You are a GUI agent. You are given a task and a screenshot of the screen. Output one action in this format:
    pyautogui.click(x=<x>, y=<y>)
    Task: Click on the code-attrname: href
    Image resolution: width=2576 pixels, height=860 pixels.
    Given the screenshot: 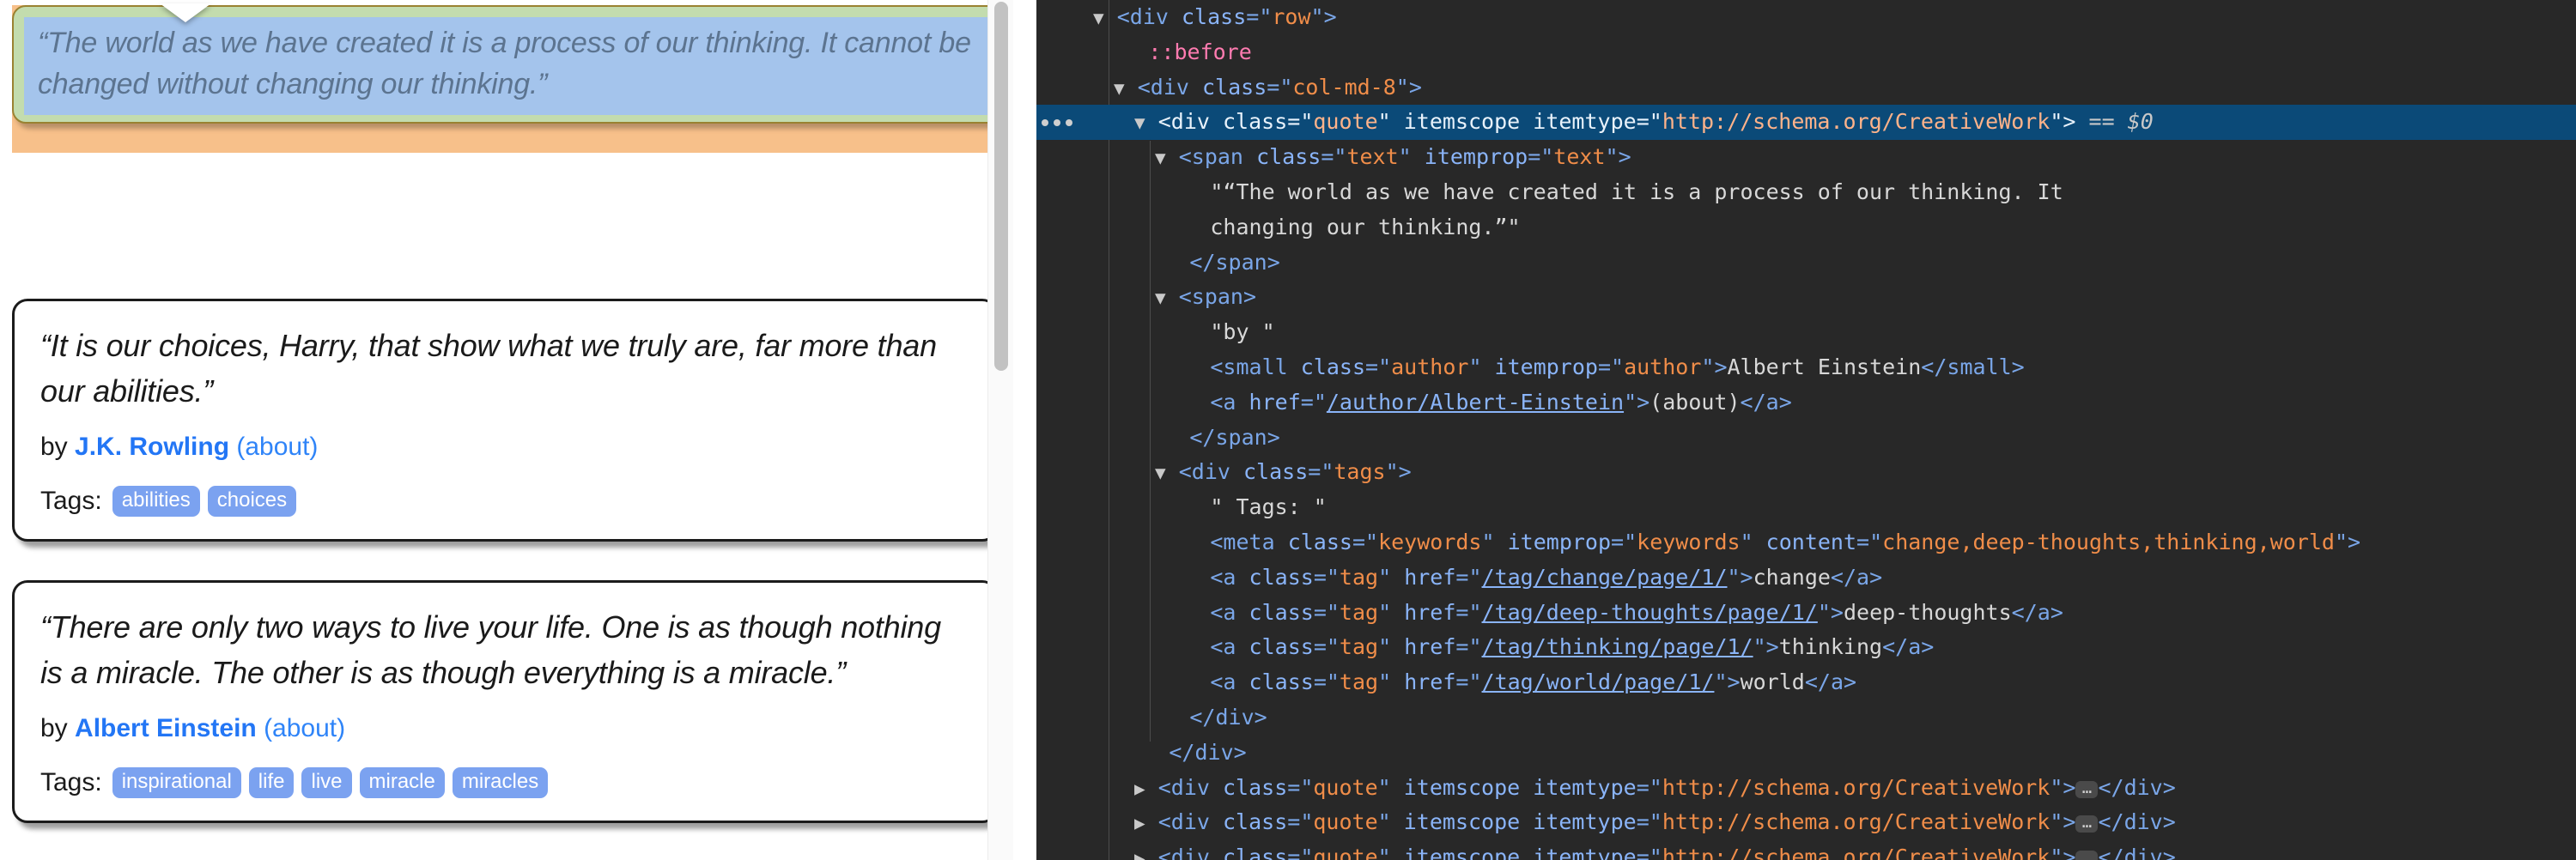 What is the action you would take?
    pyautogui.click(x=1275, y=402)
    